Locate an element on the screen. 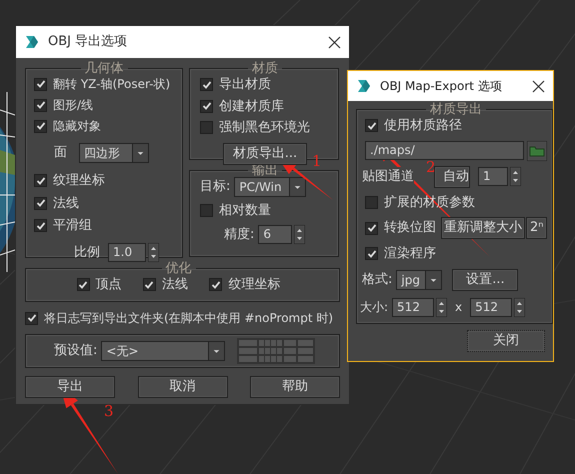  dialog-button: 取消 is located at coordinates (183, 387).